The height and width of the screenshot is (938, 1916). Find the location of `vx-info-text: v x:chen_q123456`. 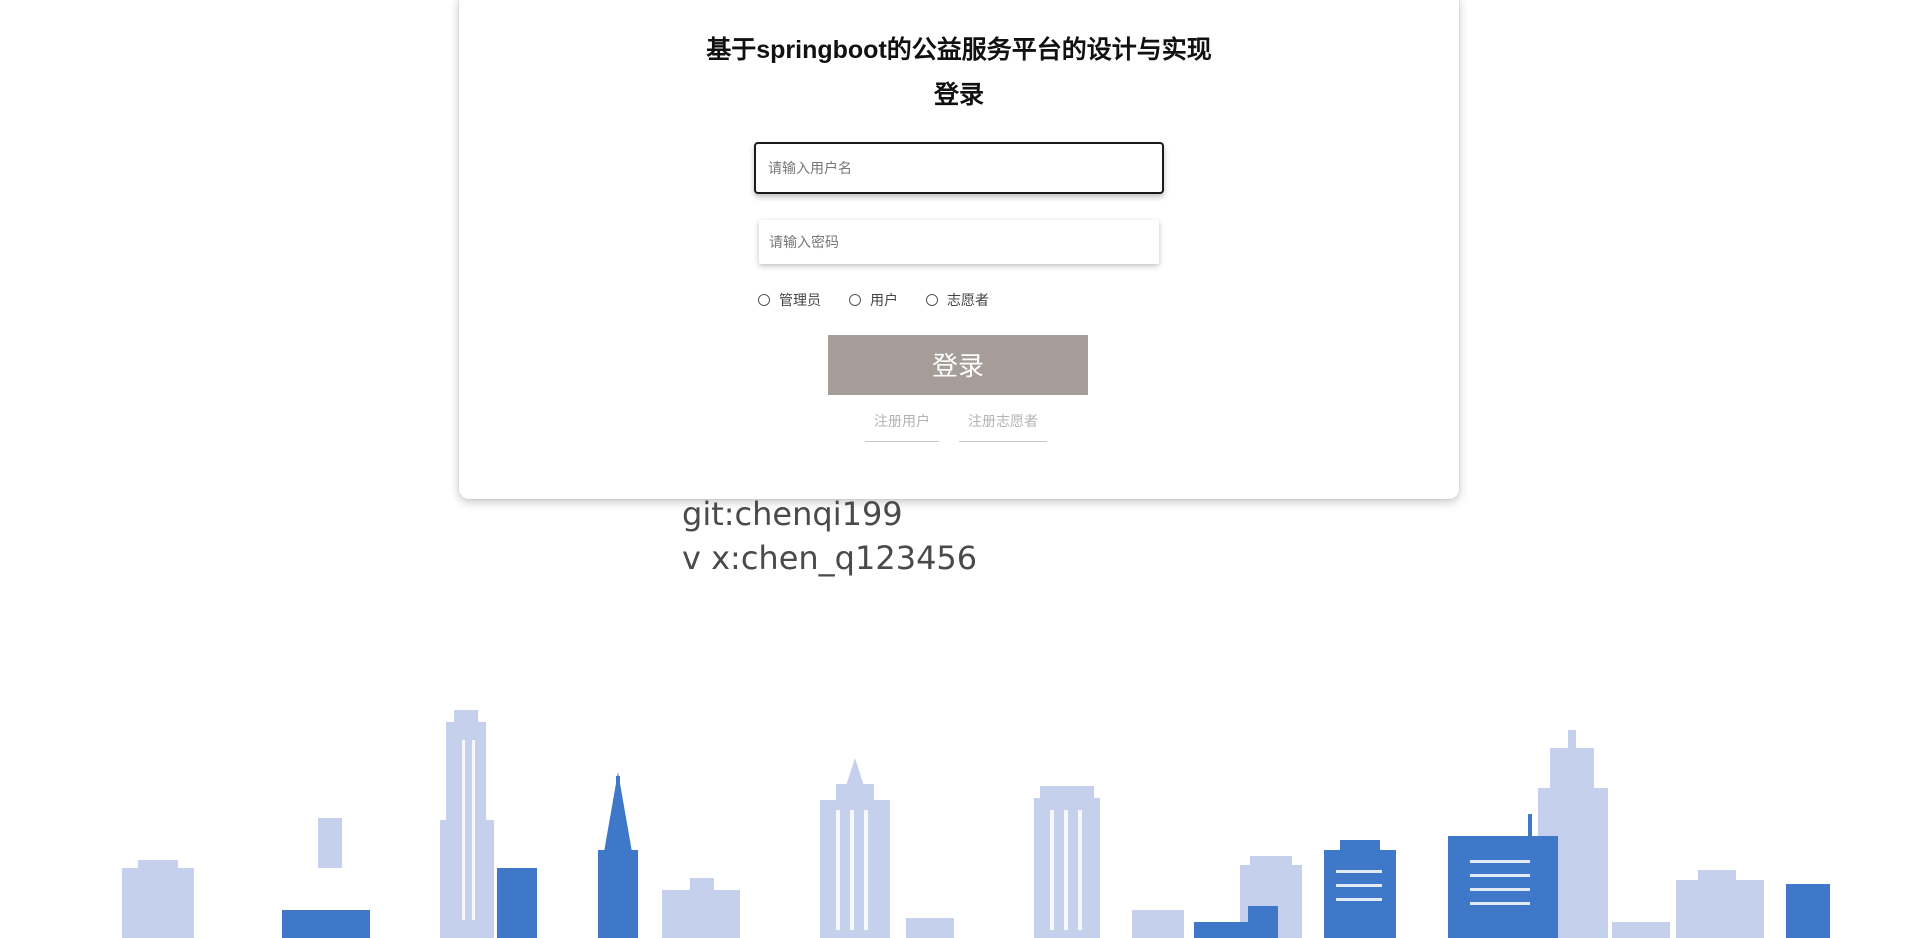

vx-info-text: v x:chen_q123456 is located at coordinates (830, 558).